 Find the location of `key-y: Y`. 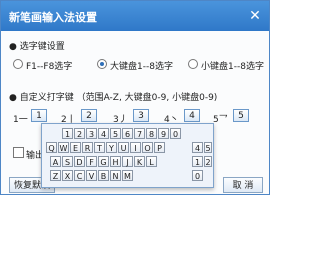

key-y: Y is located at coordinates (111, 147).